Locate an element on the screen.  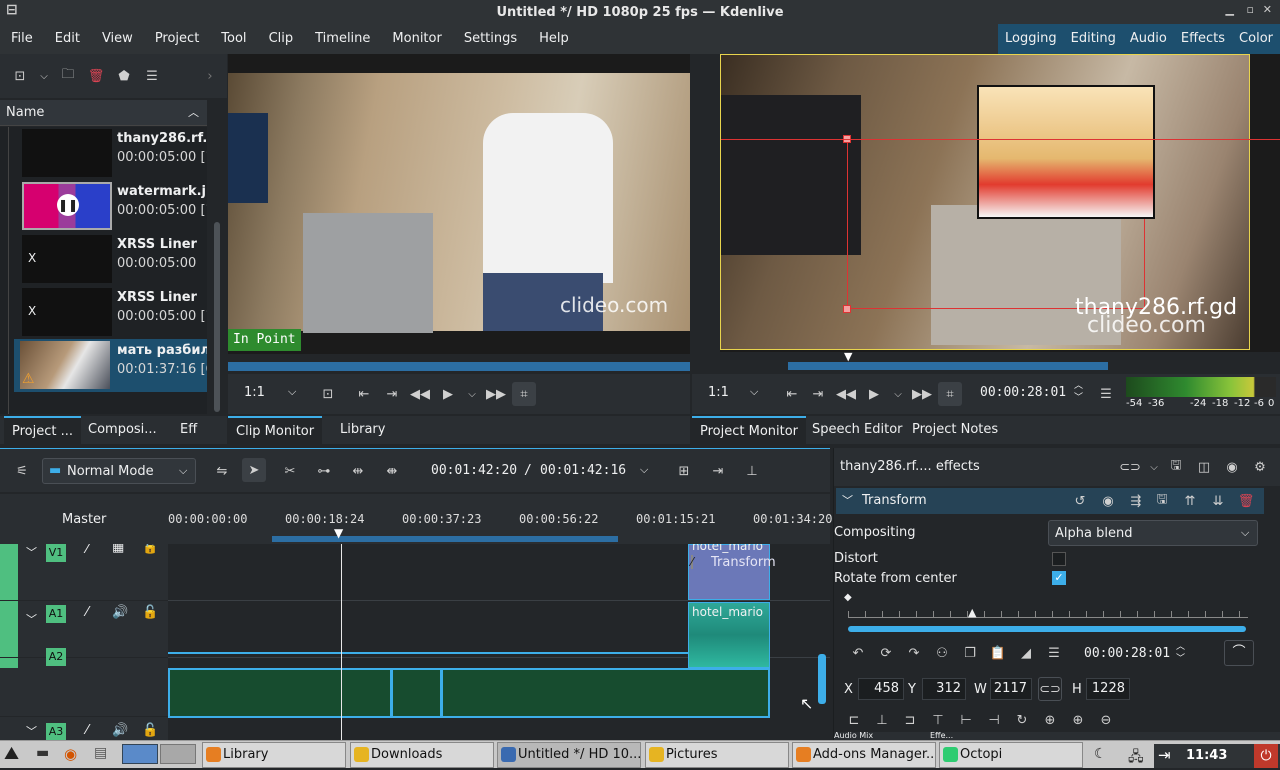
w-field: 2117 is located at coordinates (1011, 689).